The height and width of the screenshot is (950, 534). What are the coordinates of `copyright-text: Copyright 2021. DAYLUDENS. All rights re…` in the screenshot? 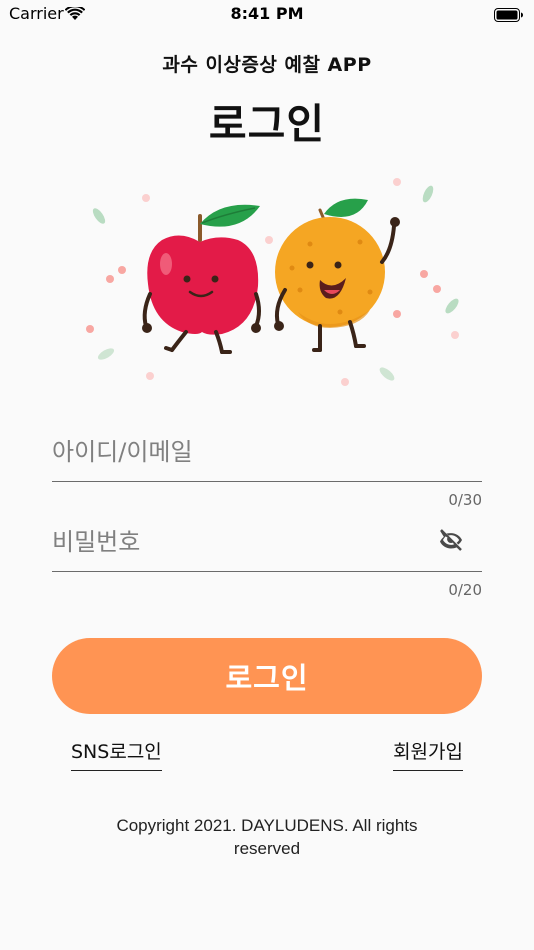 It's located at (267, 837).